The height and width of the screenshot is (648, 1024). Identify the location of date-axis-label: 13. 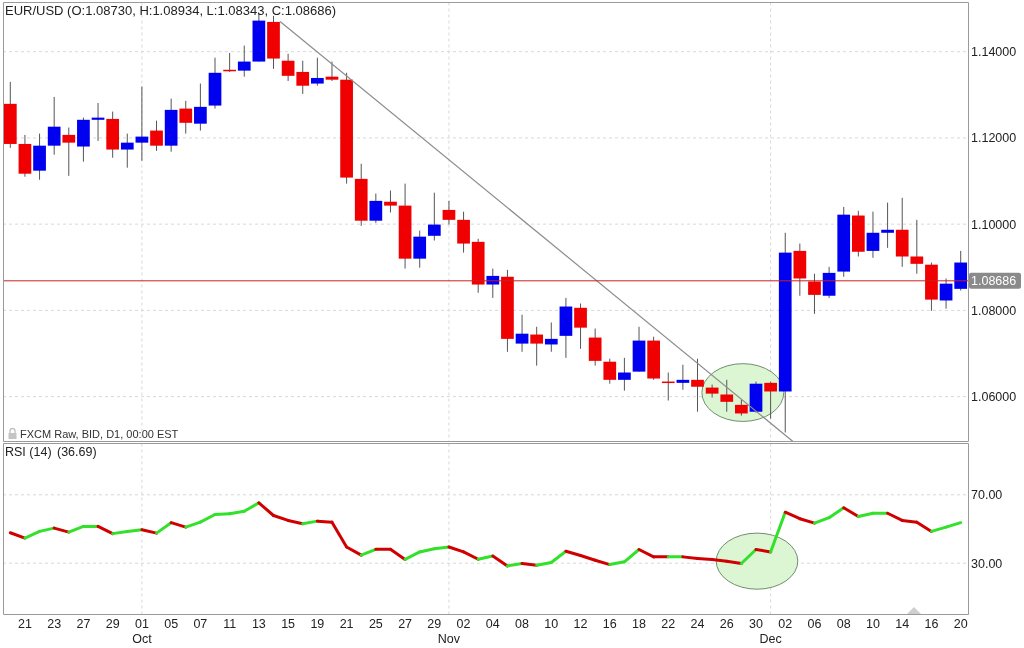
(258, 624).